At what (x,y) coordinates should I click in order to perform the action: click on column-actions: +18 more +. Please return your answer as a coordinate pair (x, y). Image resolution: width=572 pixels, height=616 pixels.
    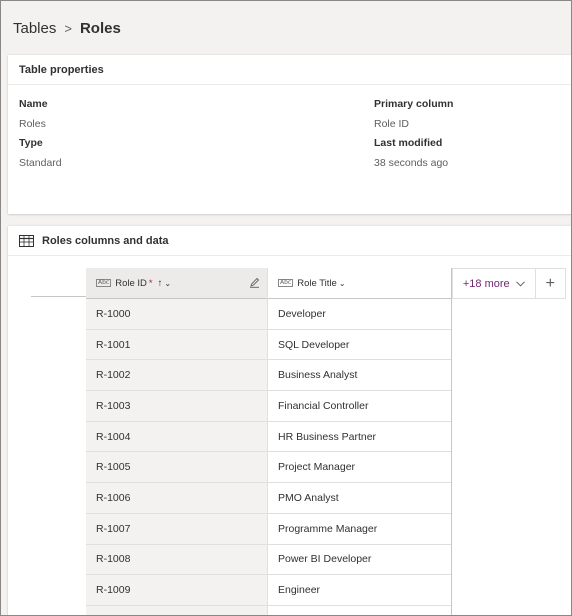
    Looking at the image, I should click on (509, 283).